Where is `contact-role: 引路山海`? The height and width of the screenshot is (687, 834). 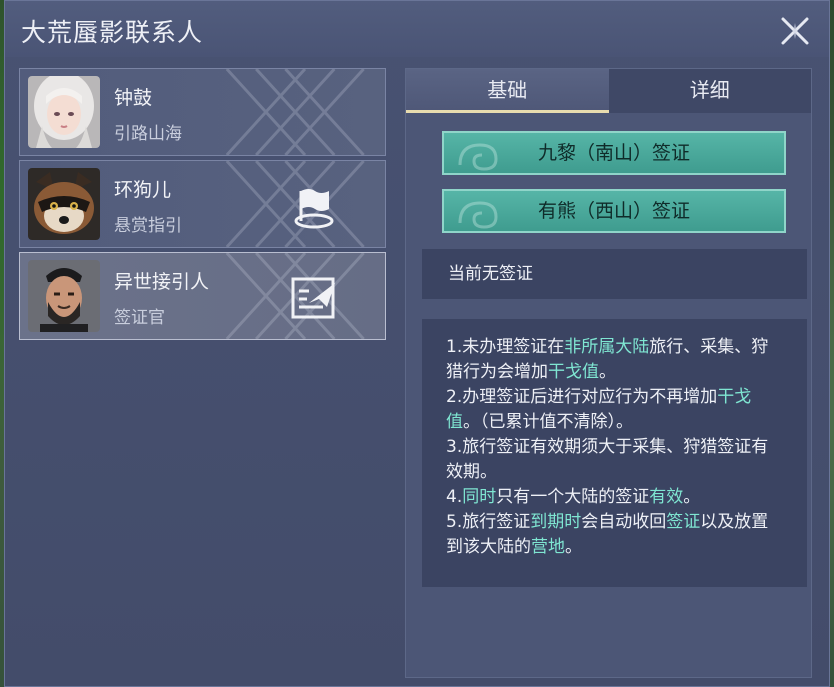 contact-role: 引路山海 is located at coordinates (148, 134).